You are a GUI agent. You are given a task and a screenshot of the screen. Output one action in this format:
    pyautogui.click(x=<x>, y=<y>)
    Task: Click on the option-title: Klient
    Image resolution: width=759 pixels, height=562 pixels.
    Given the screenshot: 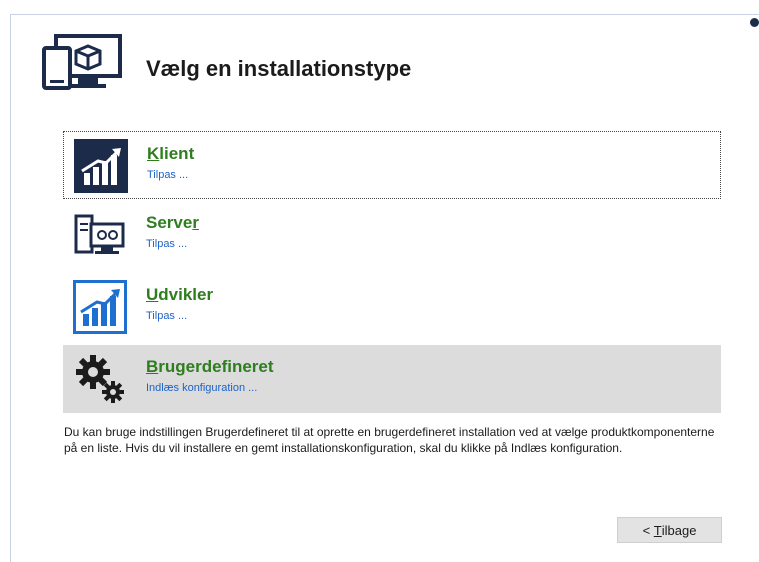 What is the action you would take?
    pyautogui.click(x=171, y=153)
    